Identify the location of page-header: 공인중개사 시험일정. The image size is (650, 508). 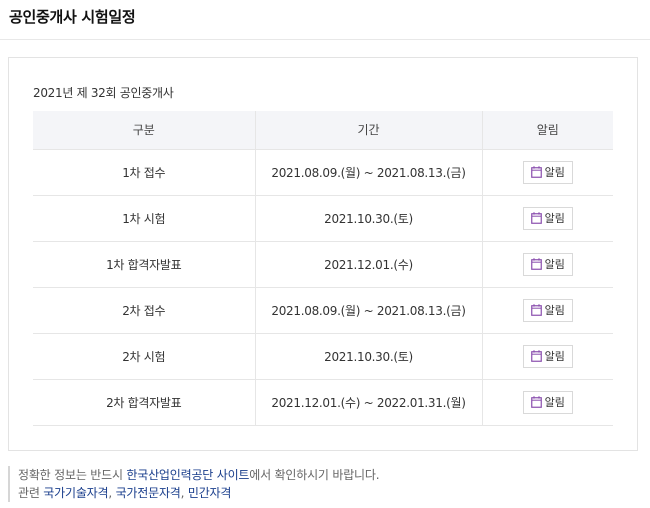
(325, 20).